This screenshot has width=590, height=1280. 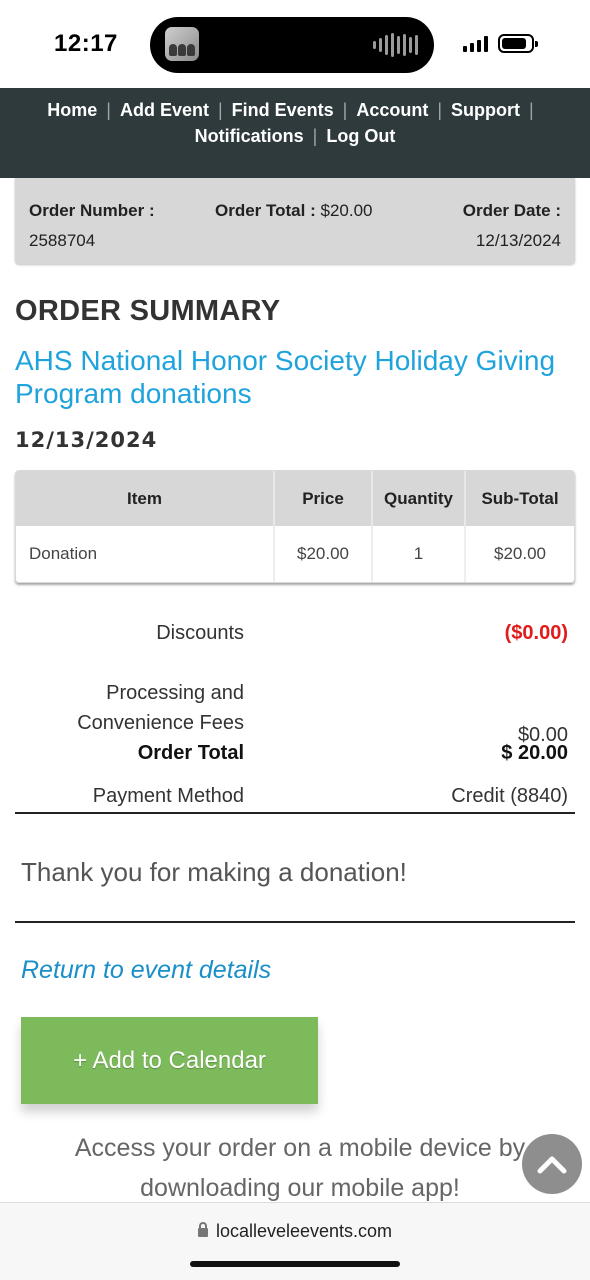 What do you see at coordinates (520, 553) in the screenshot?
I see `cell-subtotal: $20.00` at bounding box center [520, 553].